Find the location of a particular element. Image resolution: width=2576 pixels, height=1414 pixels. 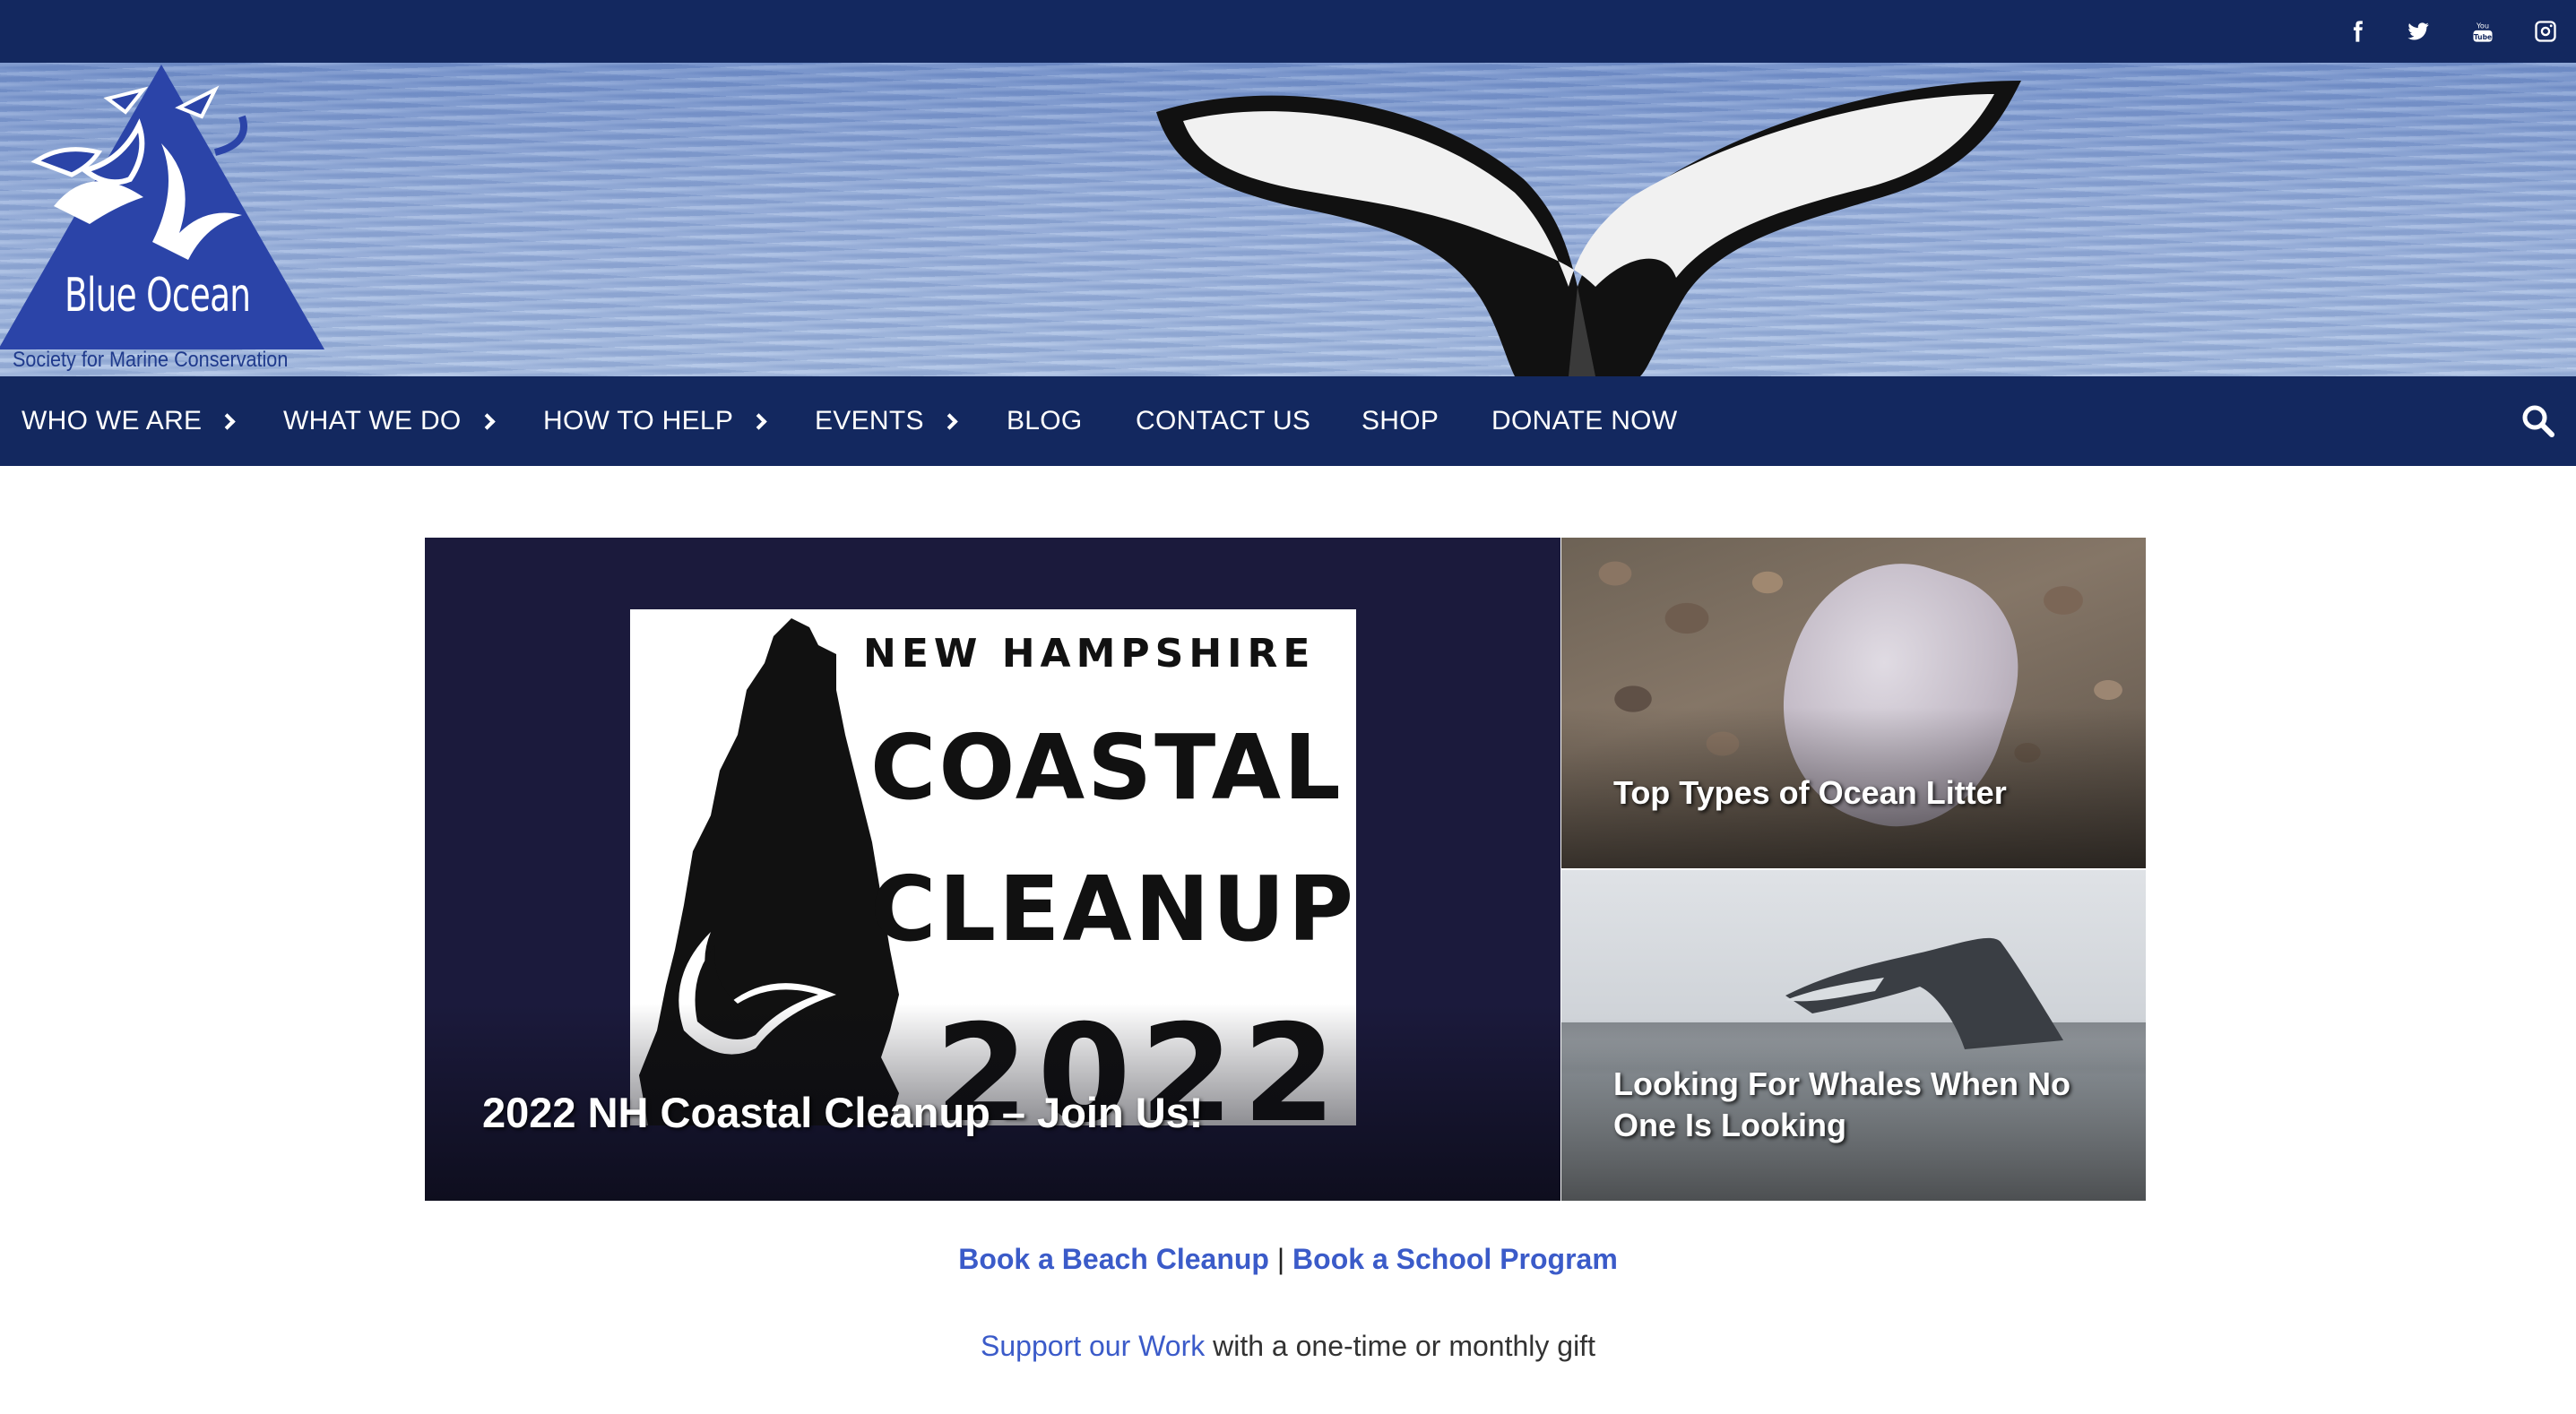

nav-what-we-do: WHAT WE DO is located at coordinates (389, 421).